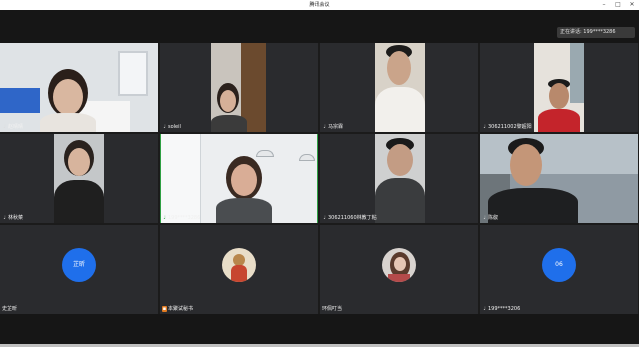  What do you see at coordinates (178, 309) in the screenshot?
I see `participant-name: ▪ 本聚试秘书` at bounding box center [178, 309].